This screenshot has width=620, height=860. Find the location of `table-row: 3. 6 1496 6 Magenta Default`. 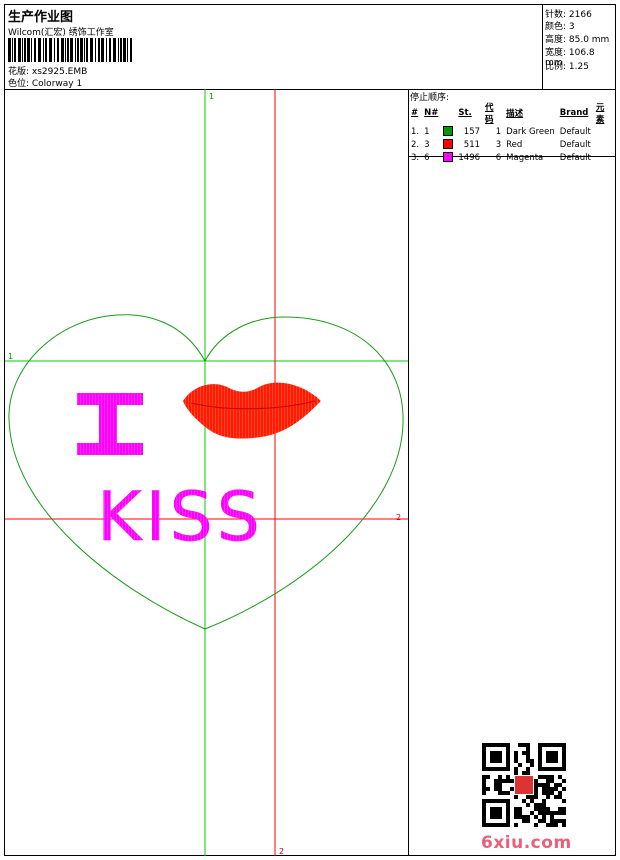

table-row: 3. 6 1496 6 Magenta Default is located at coordinates (512, 157).